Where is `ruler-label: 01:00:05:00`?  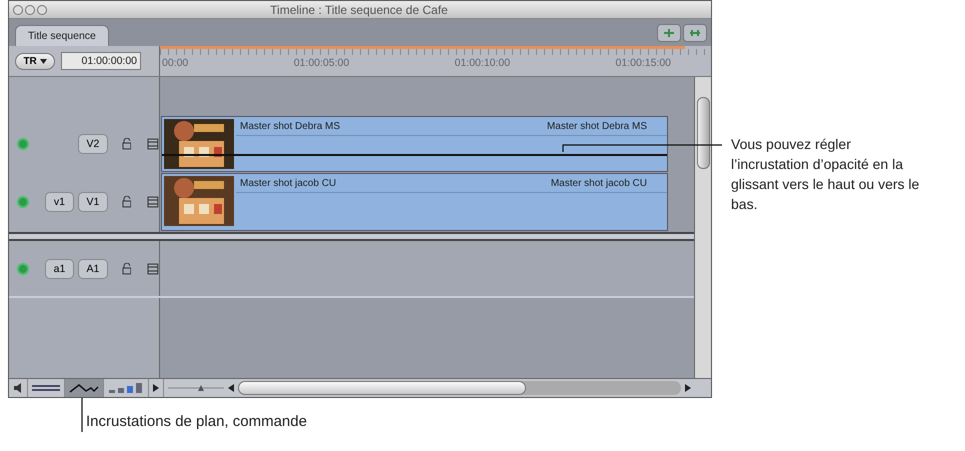
ruler-label: 01:00:05:00 is located at coordinates (322, 63).